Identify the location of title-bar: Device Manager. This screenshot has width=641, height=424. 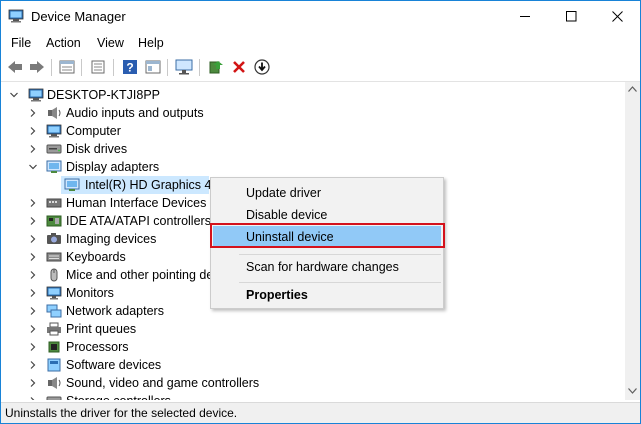
(320, 16).